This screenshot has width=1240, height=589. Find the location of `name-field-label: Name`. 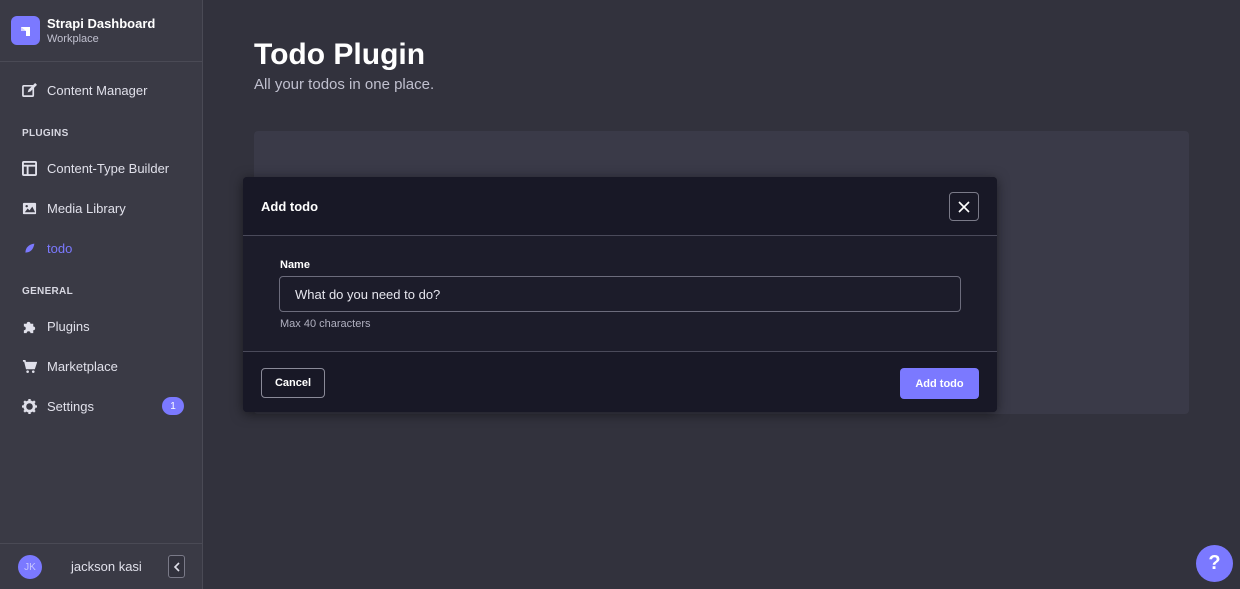

name-field-label: Name is located at coordinates (295, 265).